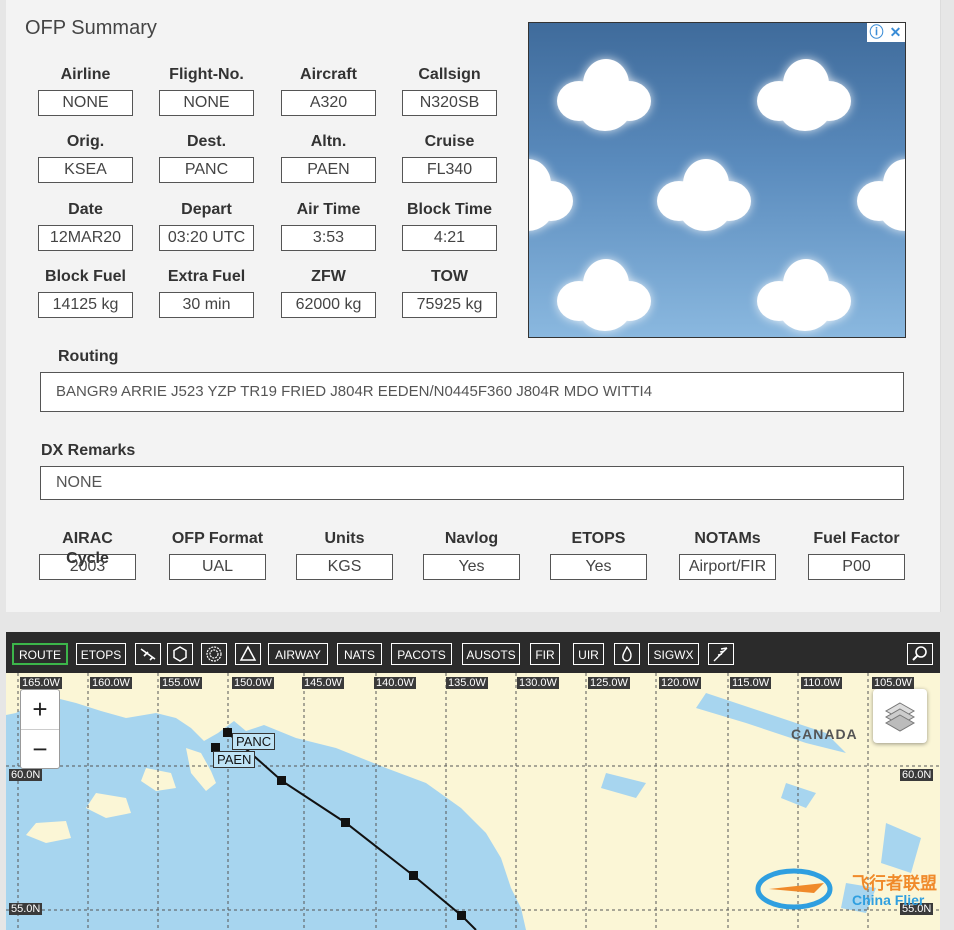  What do you see at coordinates (101, 654) in the screenshot?
I see `etops-layer-button: ETOPS` at bounding box center [101, 654].